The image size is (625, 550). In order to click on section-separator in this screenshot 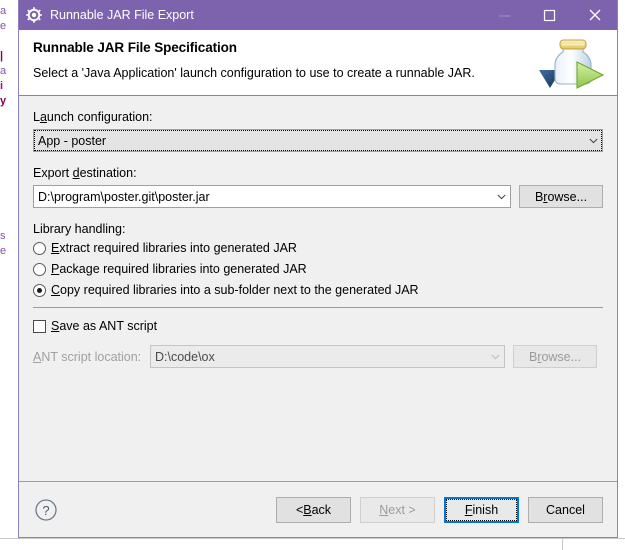, I will do `click(318, 307)`.